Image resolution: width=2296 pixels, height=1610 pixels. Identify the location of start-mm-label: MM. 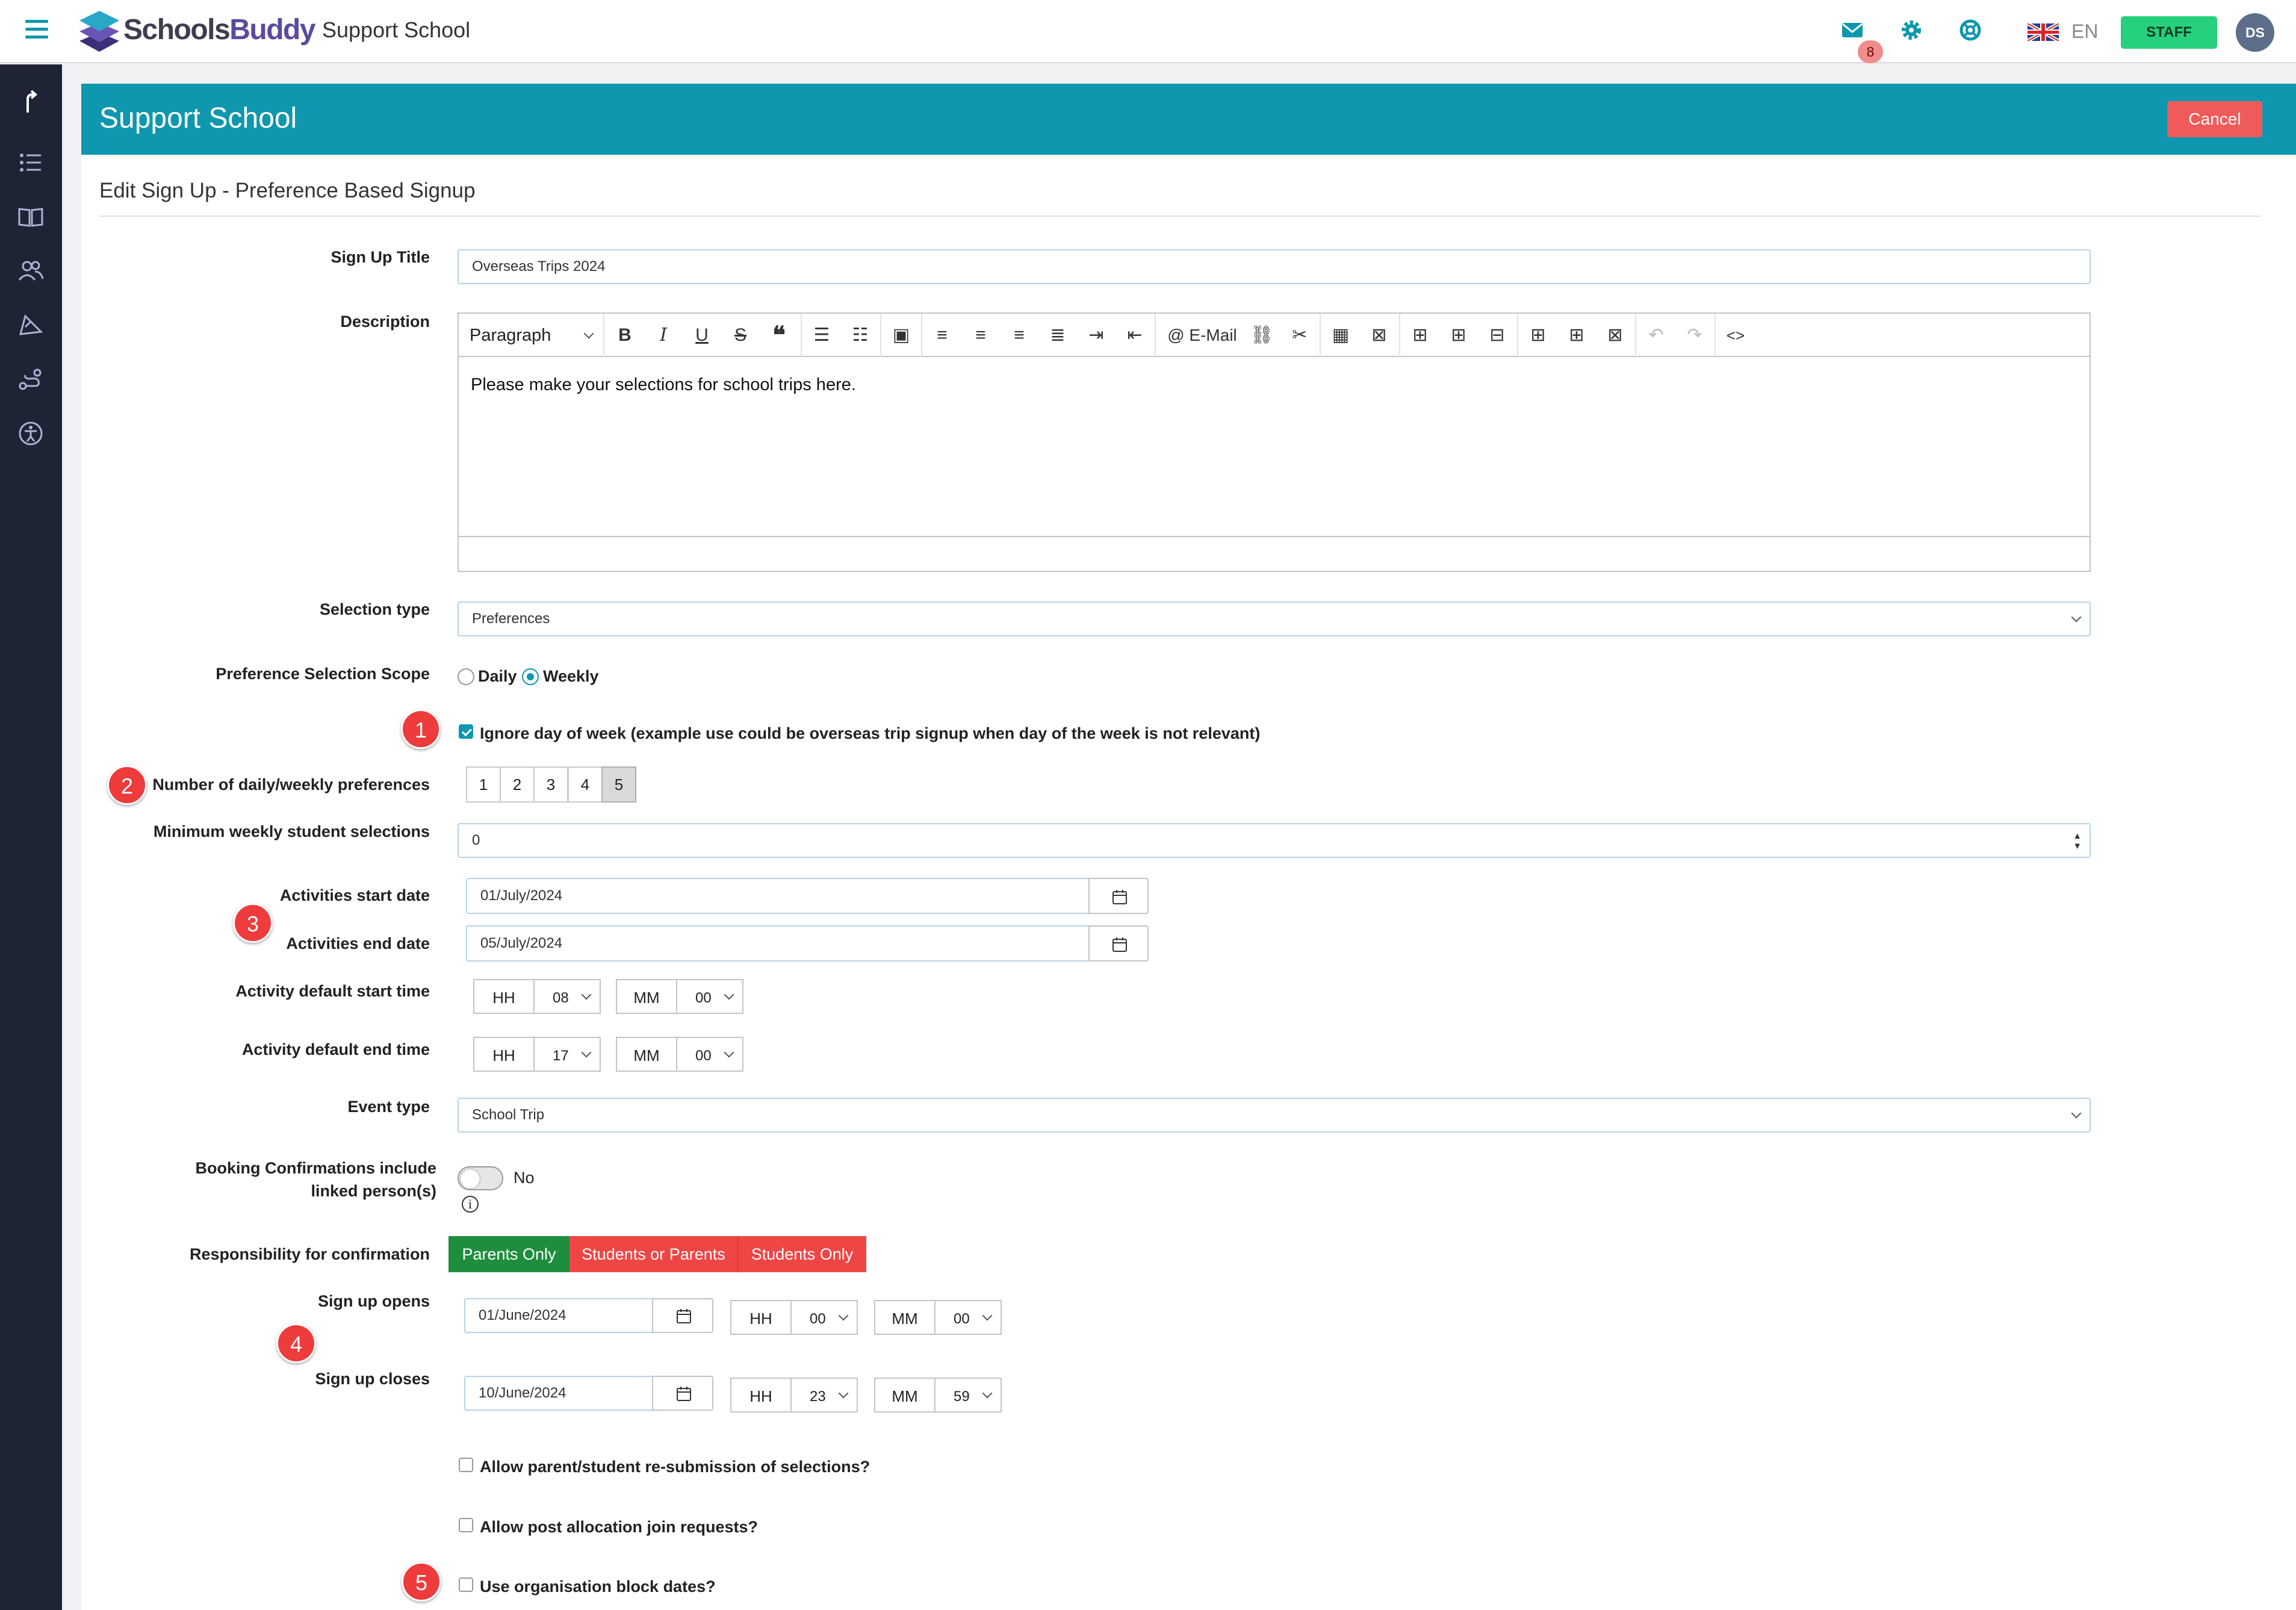
(646, 996).